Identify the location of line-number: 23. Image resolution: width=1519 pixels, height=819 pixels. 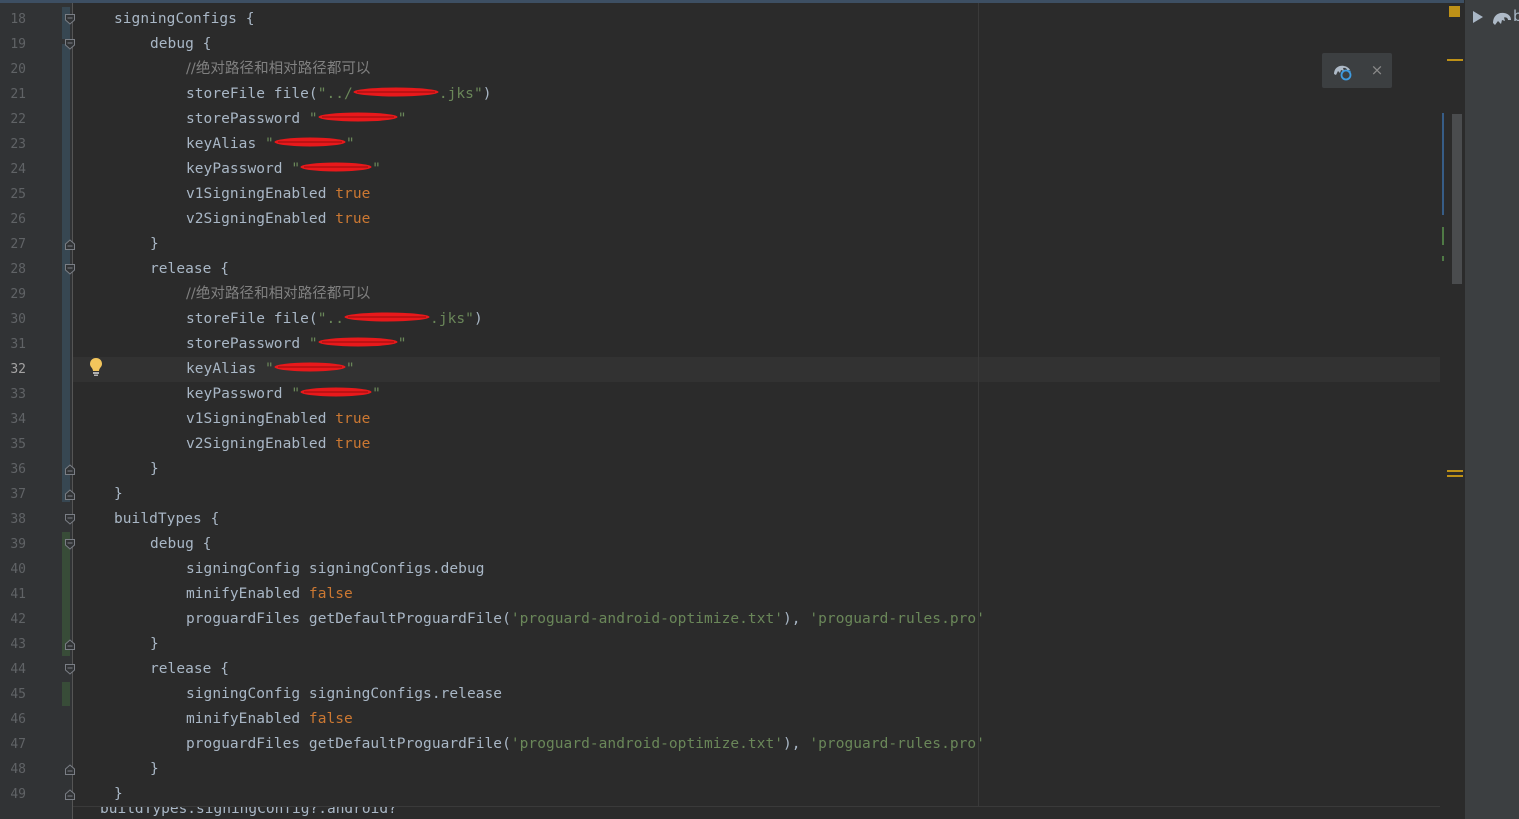
(13, 144).